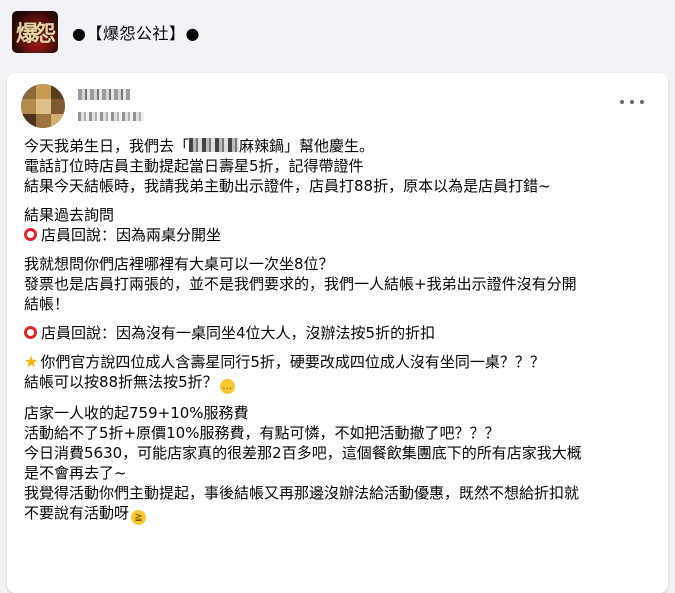 The width and height of the screenshot is (675, 593). I want to click on post-text: 我就想問你們店裡哪裡有大桌可以一次坐8位？, so click(179, 264).